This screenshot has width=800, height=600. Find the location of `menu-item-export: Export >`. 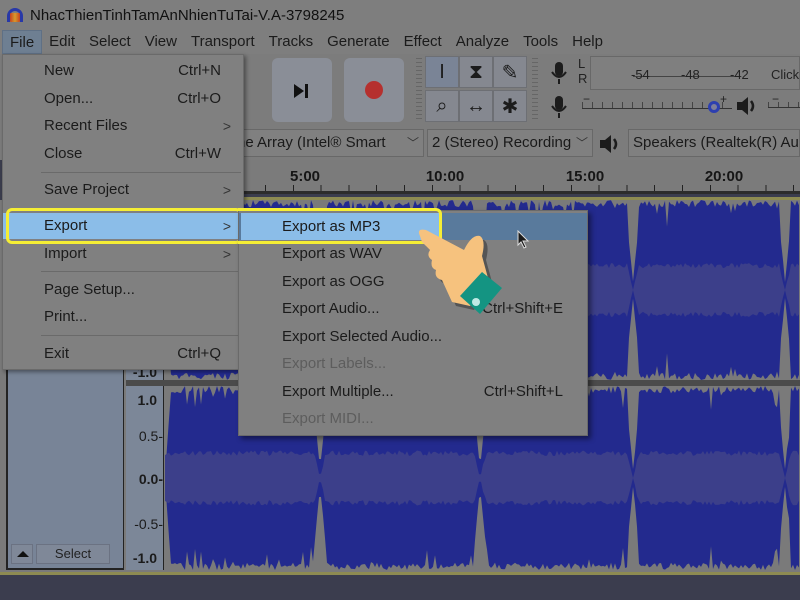

menu-item-export: Export > is located at coordinates (123, 226).